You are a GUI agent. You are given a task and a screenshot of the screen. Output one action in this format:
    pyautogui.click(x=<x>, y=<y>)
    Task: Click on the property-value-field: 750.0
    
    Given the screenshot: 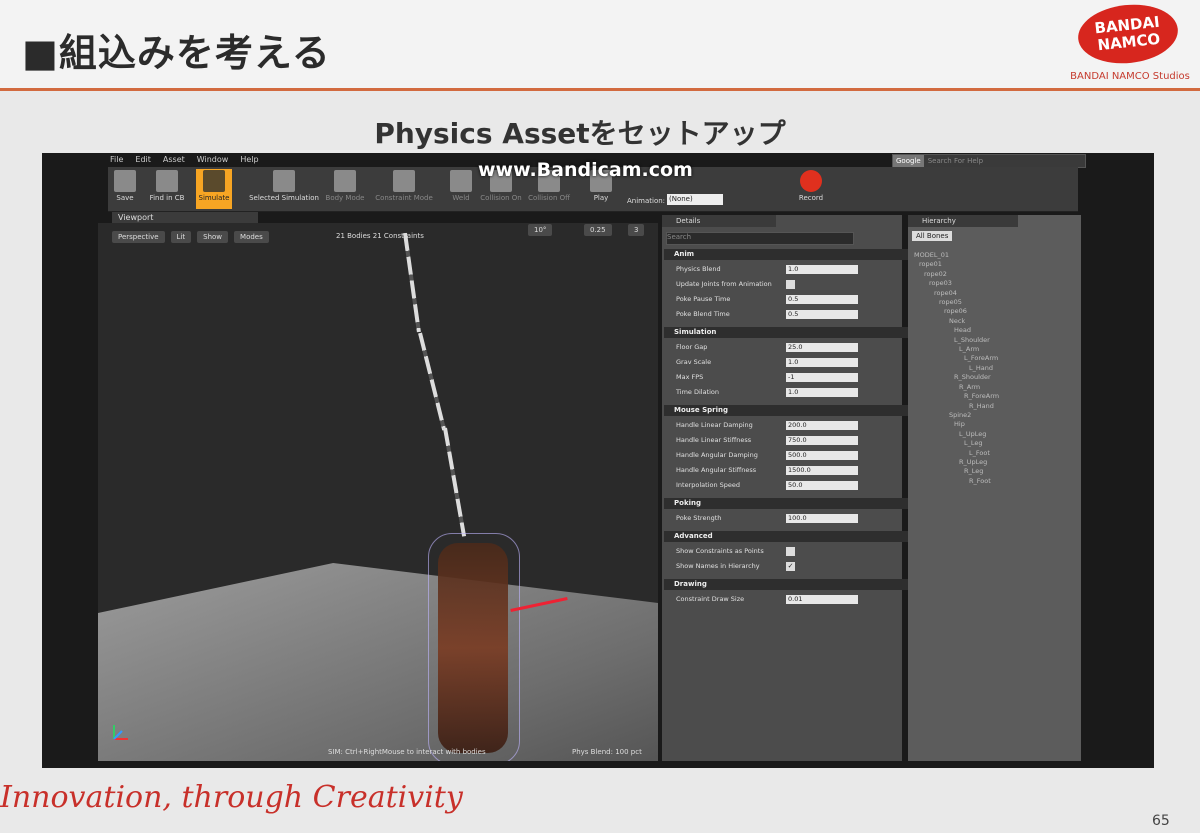 What is the action you would take?
    pyautogui.click(x=822, y=440)
    